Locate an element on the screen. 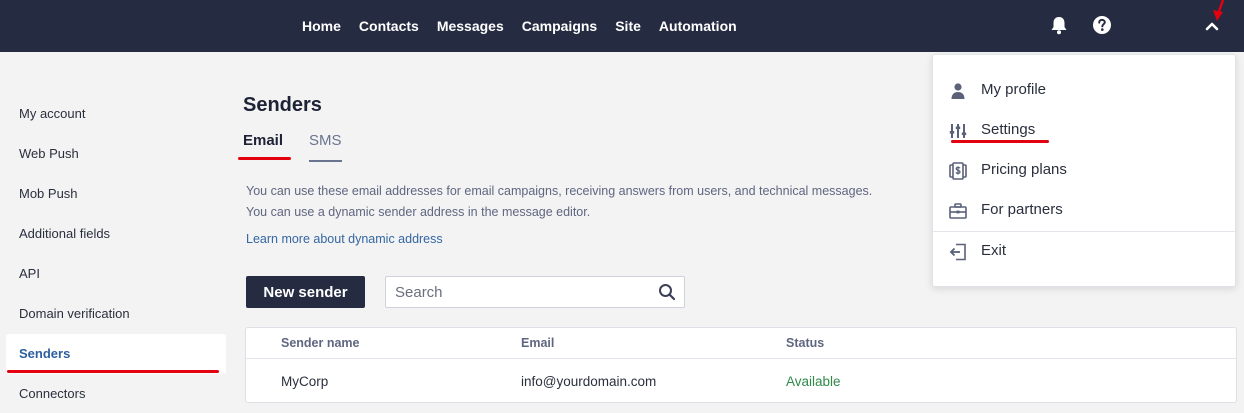  menu-item-for-partners: For partners is located at coordinates (1084, 211).